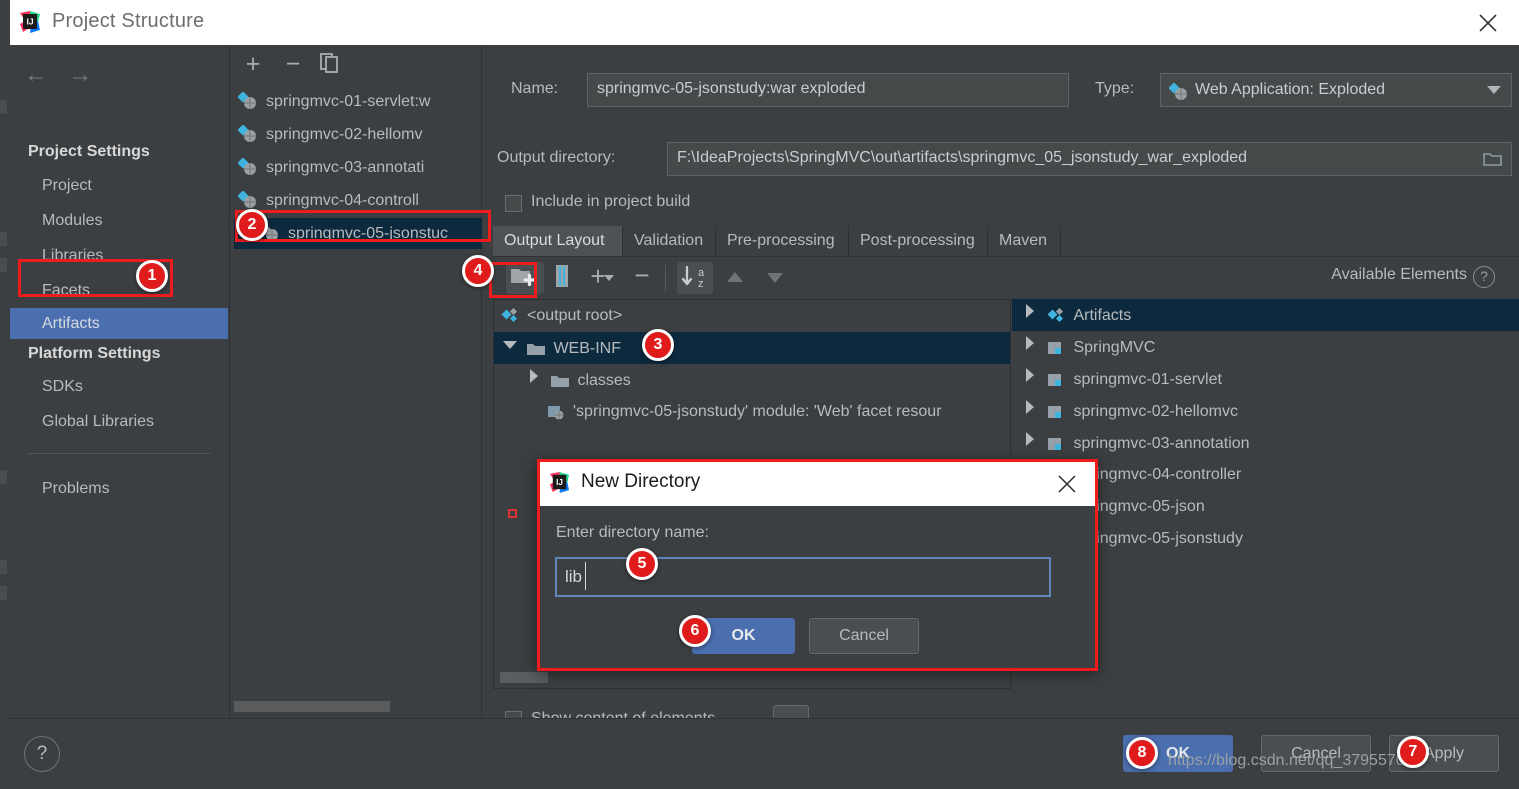 The height and width of the screenshot is (789, 1519). Describe the element at coordinates (348, 101) in the screenshot. I see `artifact-item-label: springmvc-01-servlet:w` at that location.